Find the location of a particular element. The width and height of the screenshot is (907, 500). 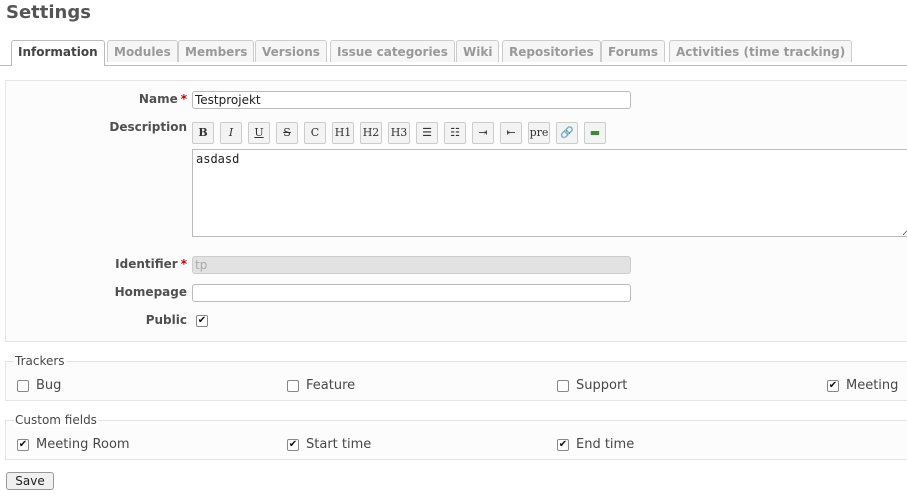

ordered-list-icon: ☷ is located at coordinates (455, 132).